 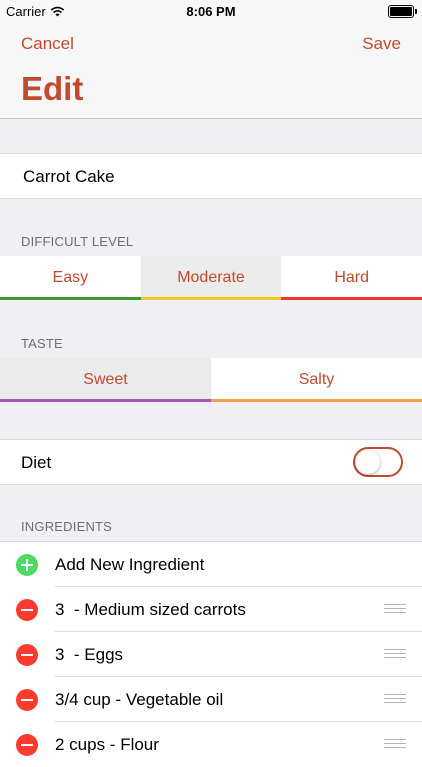 What do you see at coordinates (402, 11) in the screenshot?
I see `battery-icon` at bounding box center [402, 11].